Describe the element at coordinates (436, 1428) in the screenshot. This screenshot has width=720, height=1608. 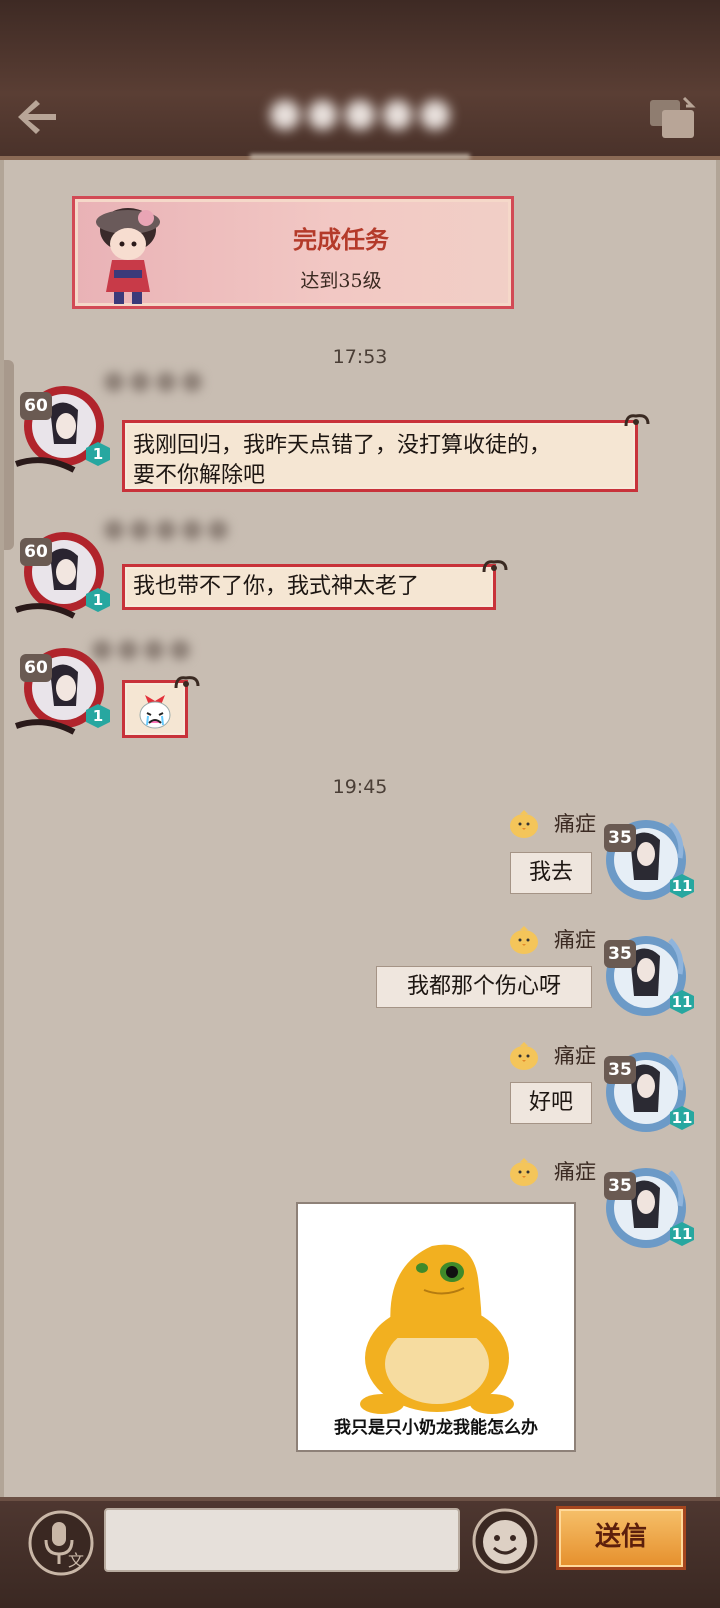
I see `meme-caption: 我只是只小奶龙我能怎么办` at that location.